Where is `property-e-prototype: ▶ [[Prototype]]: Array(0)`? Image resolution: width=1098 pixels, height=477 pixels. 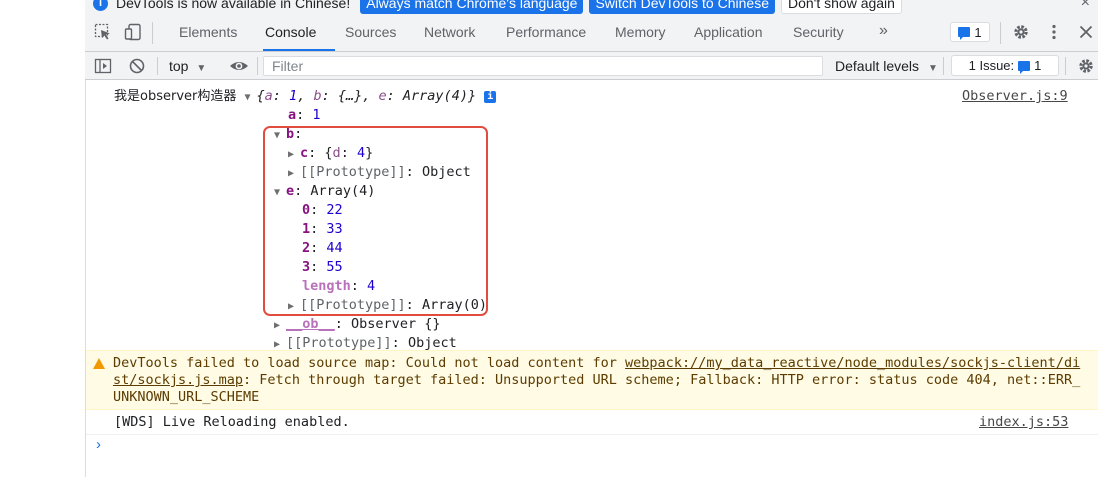
property-e-prototype: ▶ [[Prototype]]: Array(0) is located at coordinates (387, 306).